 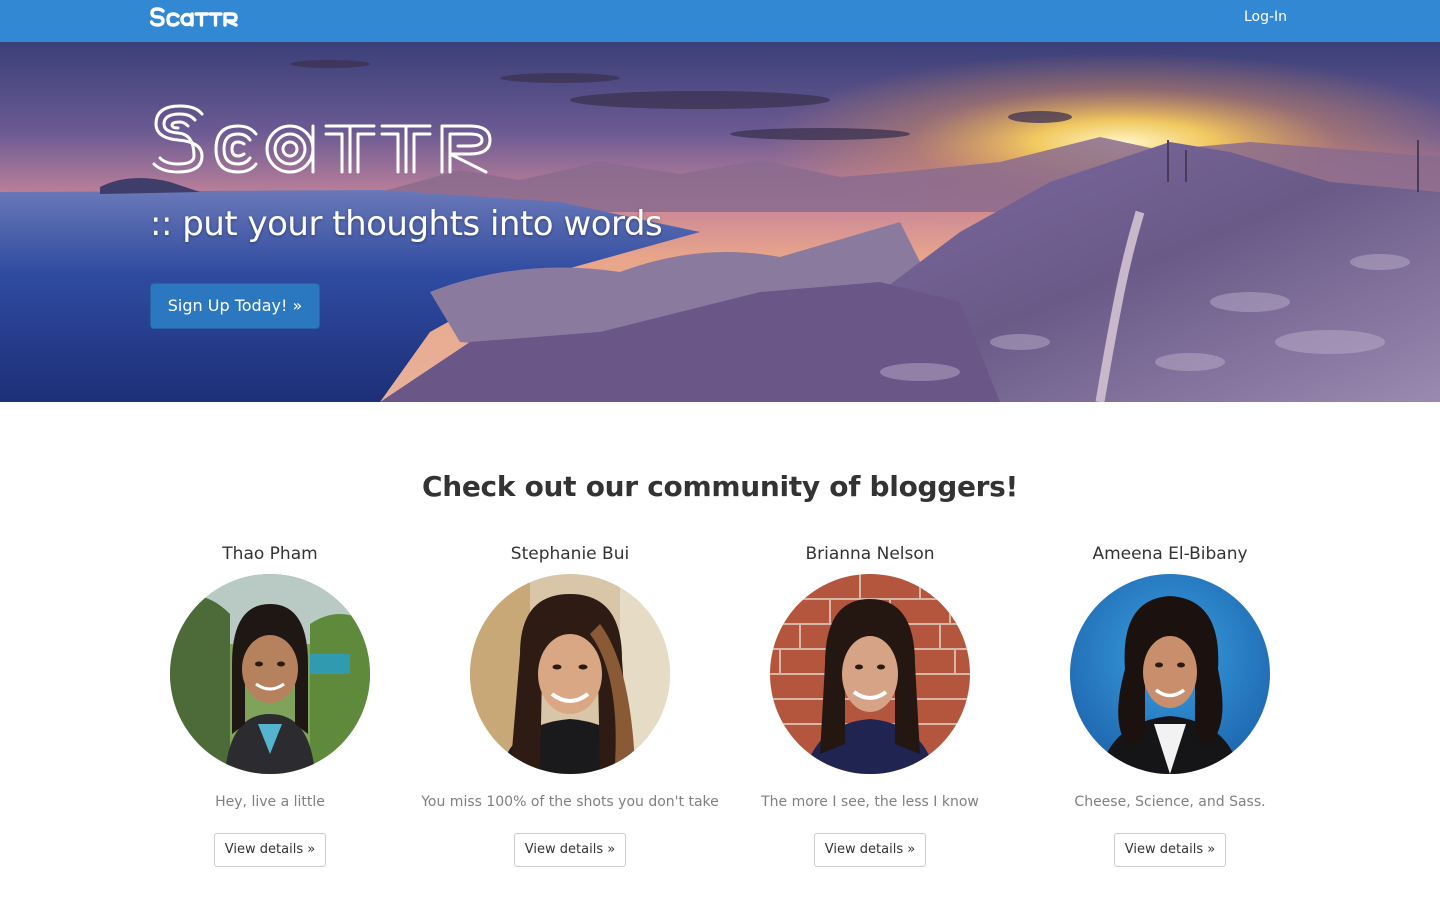 I want to click on blogger-name: Ameena El-Bibany, so click(x=1170, y=554).